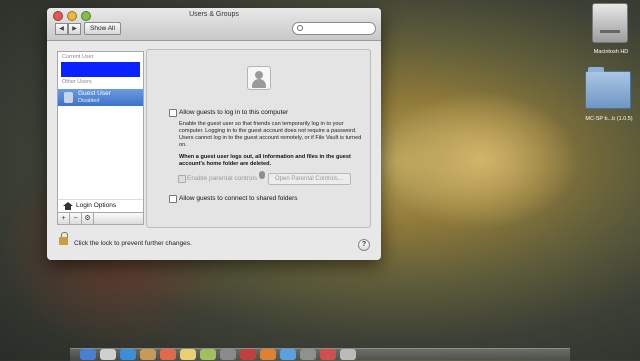 This screenshot has height=361, width=640. What do you see at coordinates (214, 24) in the screenshot?
I see `title-bar: Users & Groups ◀ ▶ Show All` at bounding box center [214, 24].